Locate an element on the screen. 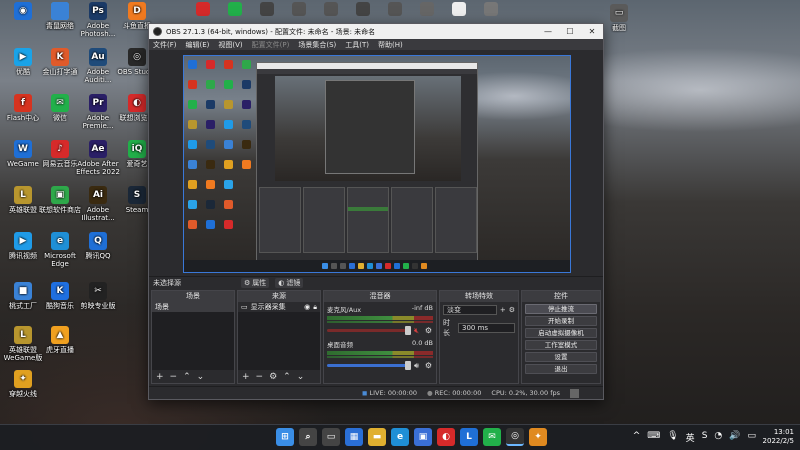 The height and width of the screenshot is (450, 800). menu-scene-collection: 场景集合(S) is located at coordinates (317, 45).